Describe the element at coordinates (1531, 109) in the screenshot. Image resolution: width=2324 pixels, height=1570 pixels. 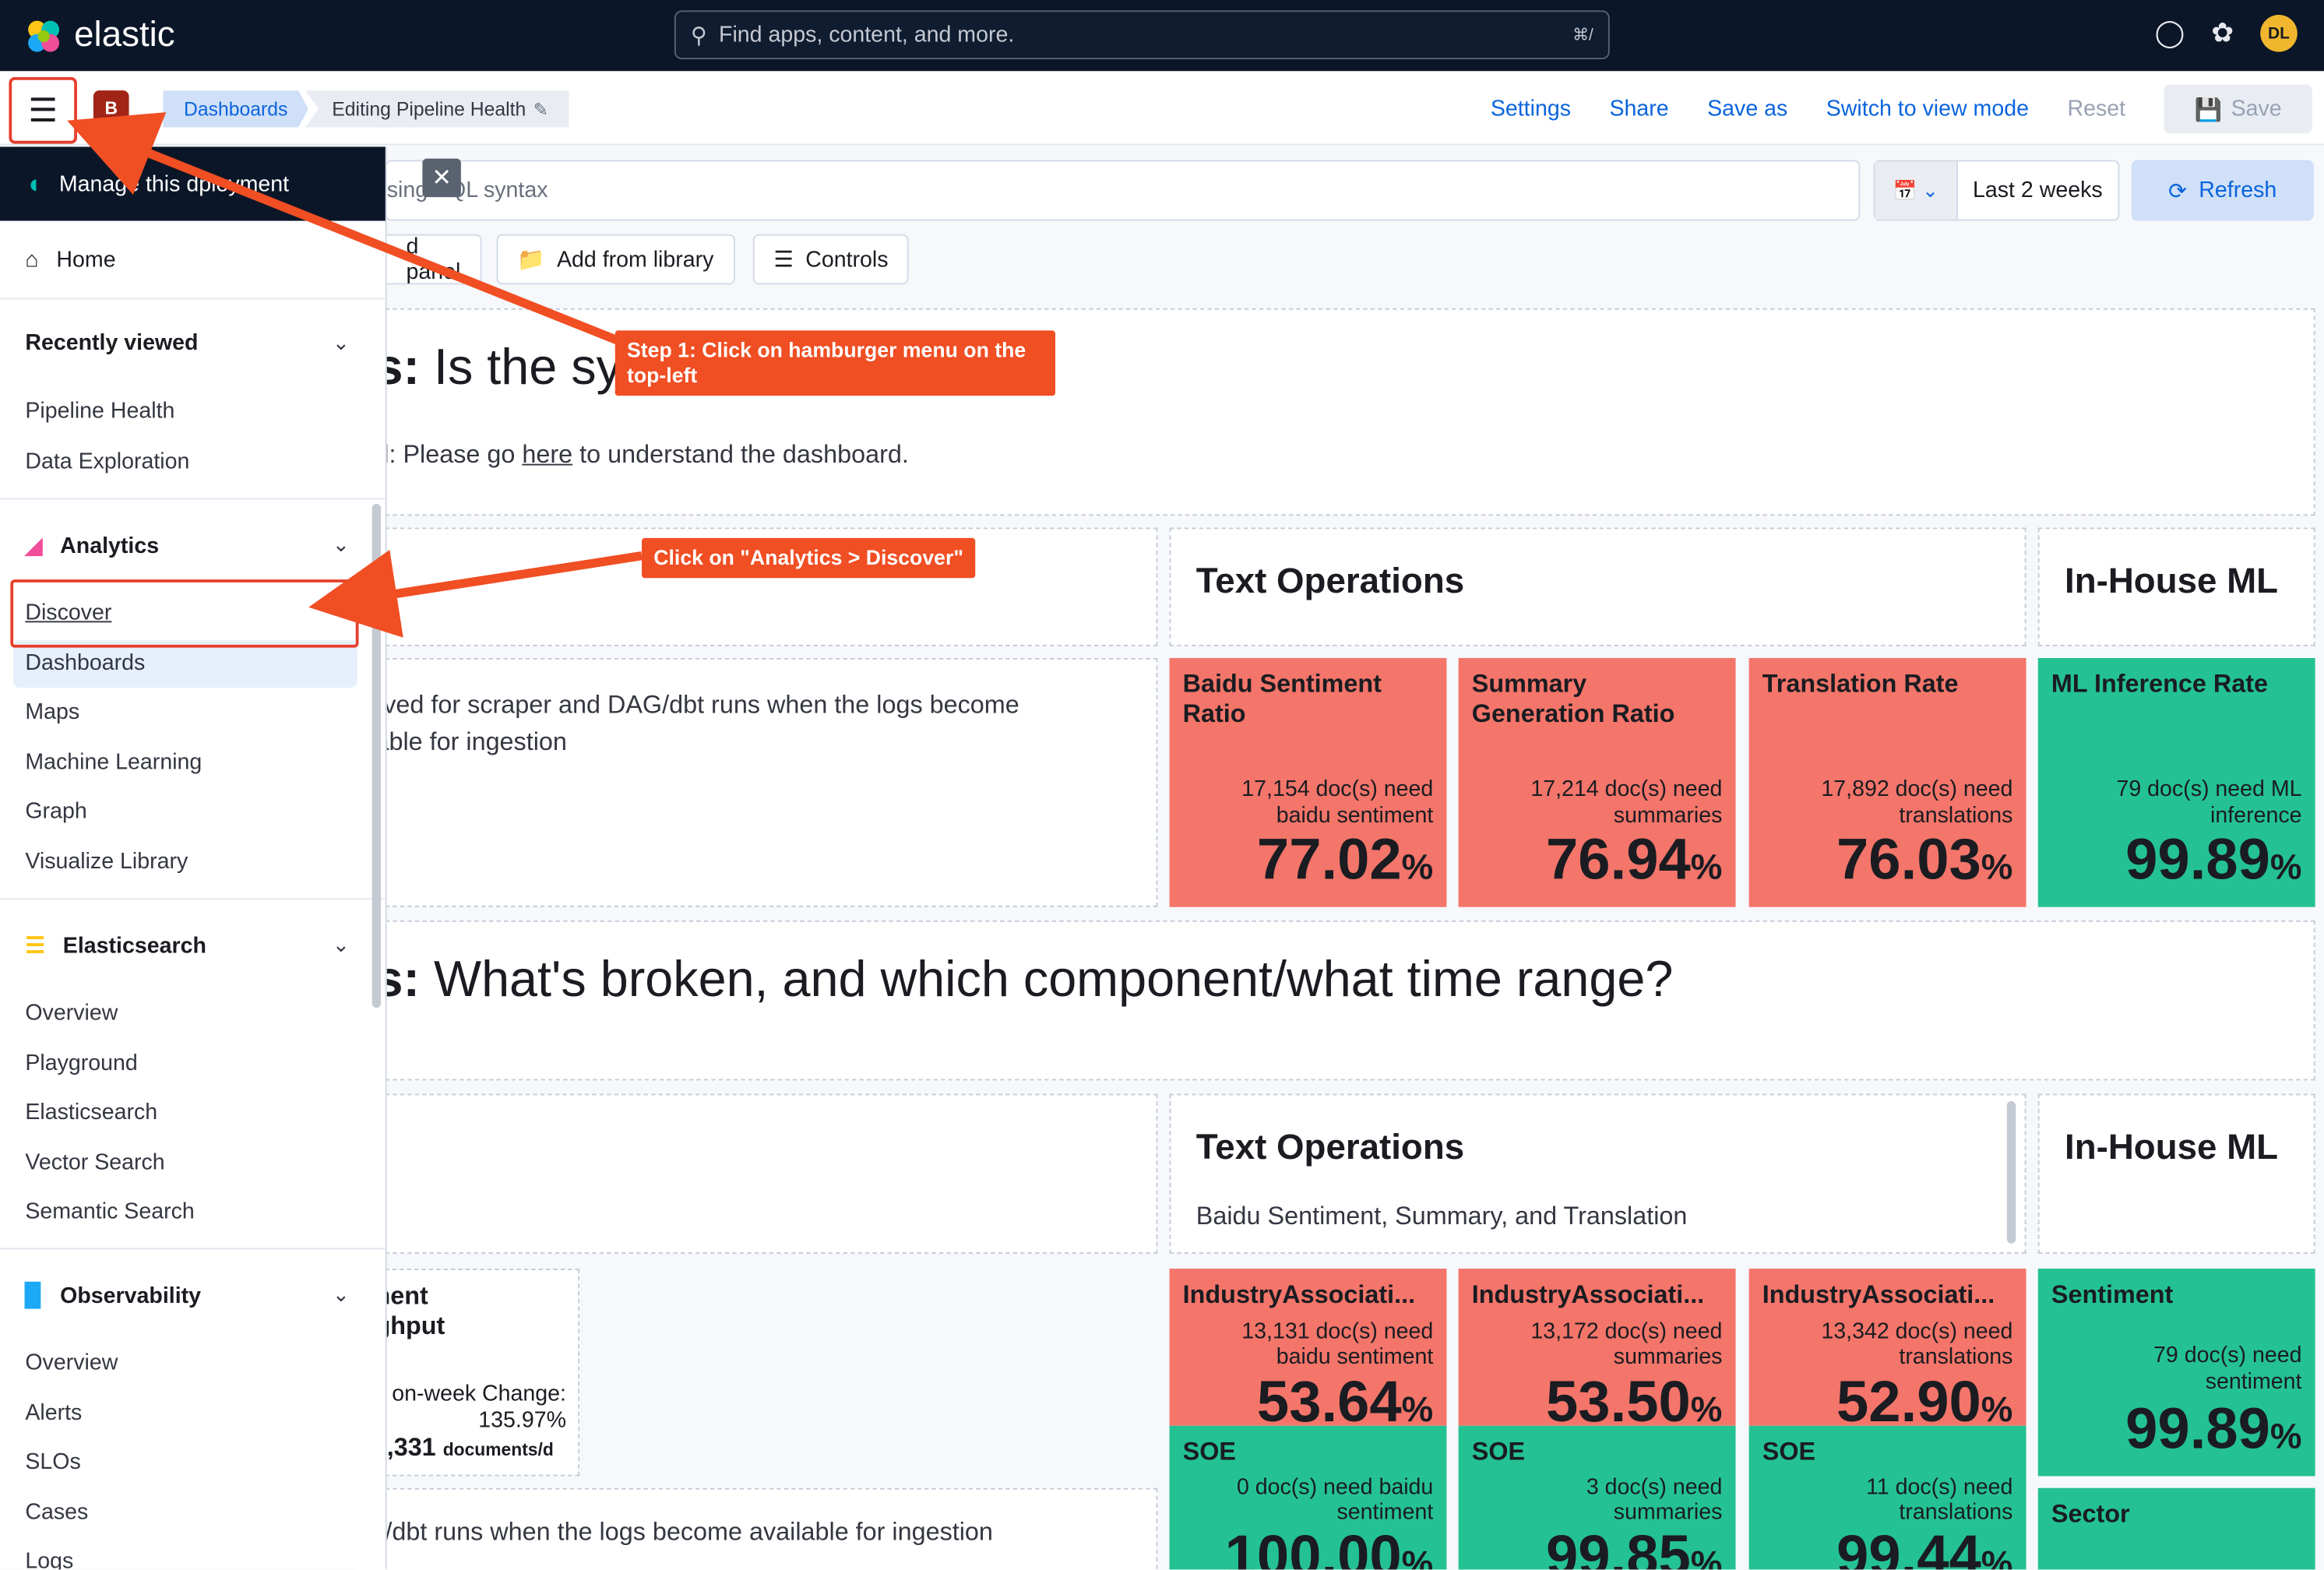
I see `settings-button: Settings` at that location.